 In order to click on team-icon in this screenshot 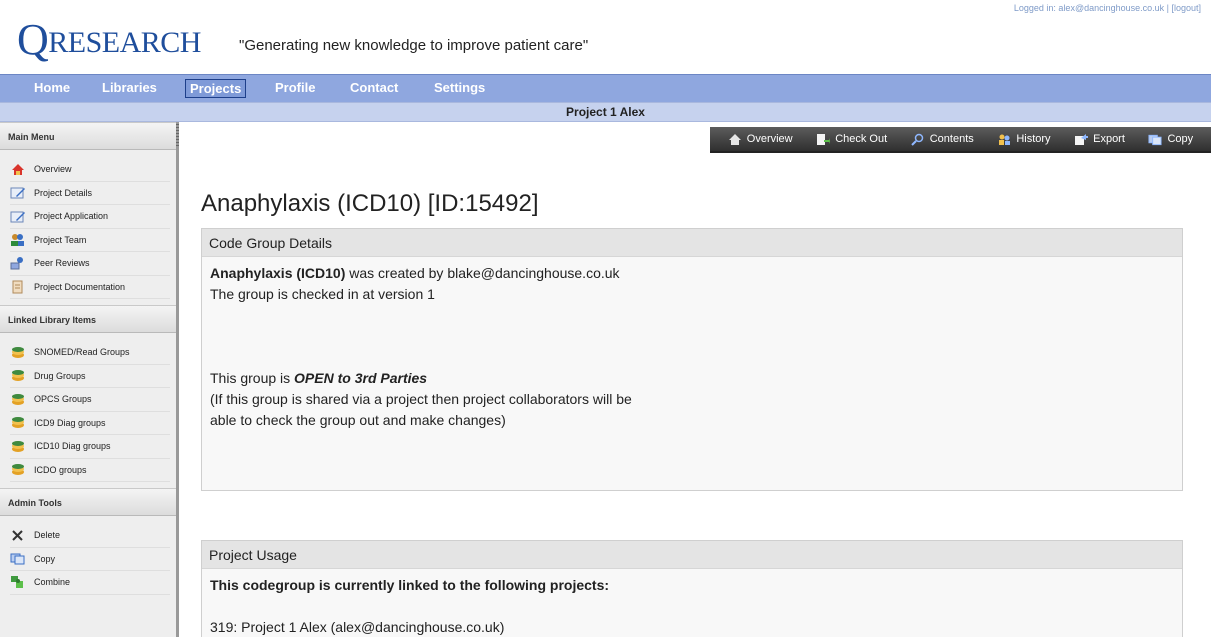, I will do `click(17, 240)`.